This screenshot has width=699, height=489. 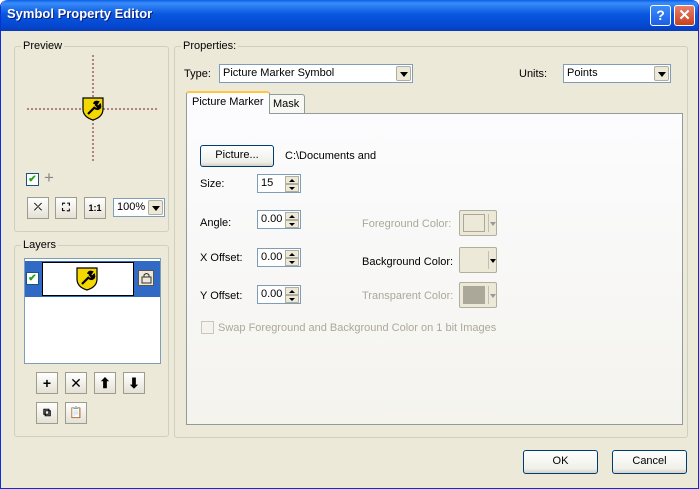 I want to click on background-color-button, so click(x=478, y=260).